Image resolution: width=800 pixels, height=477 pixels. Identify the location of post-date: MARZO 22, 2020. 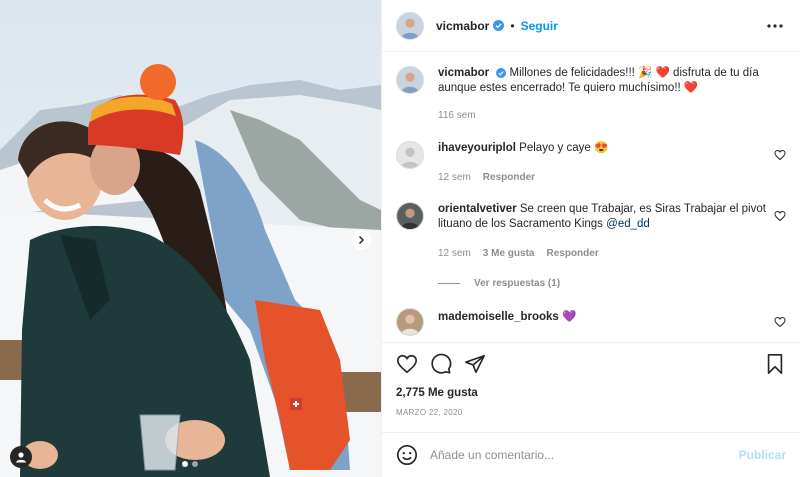
(429, 412).